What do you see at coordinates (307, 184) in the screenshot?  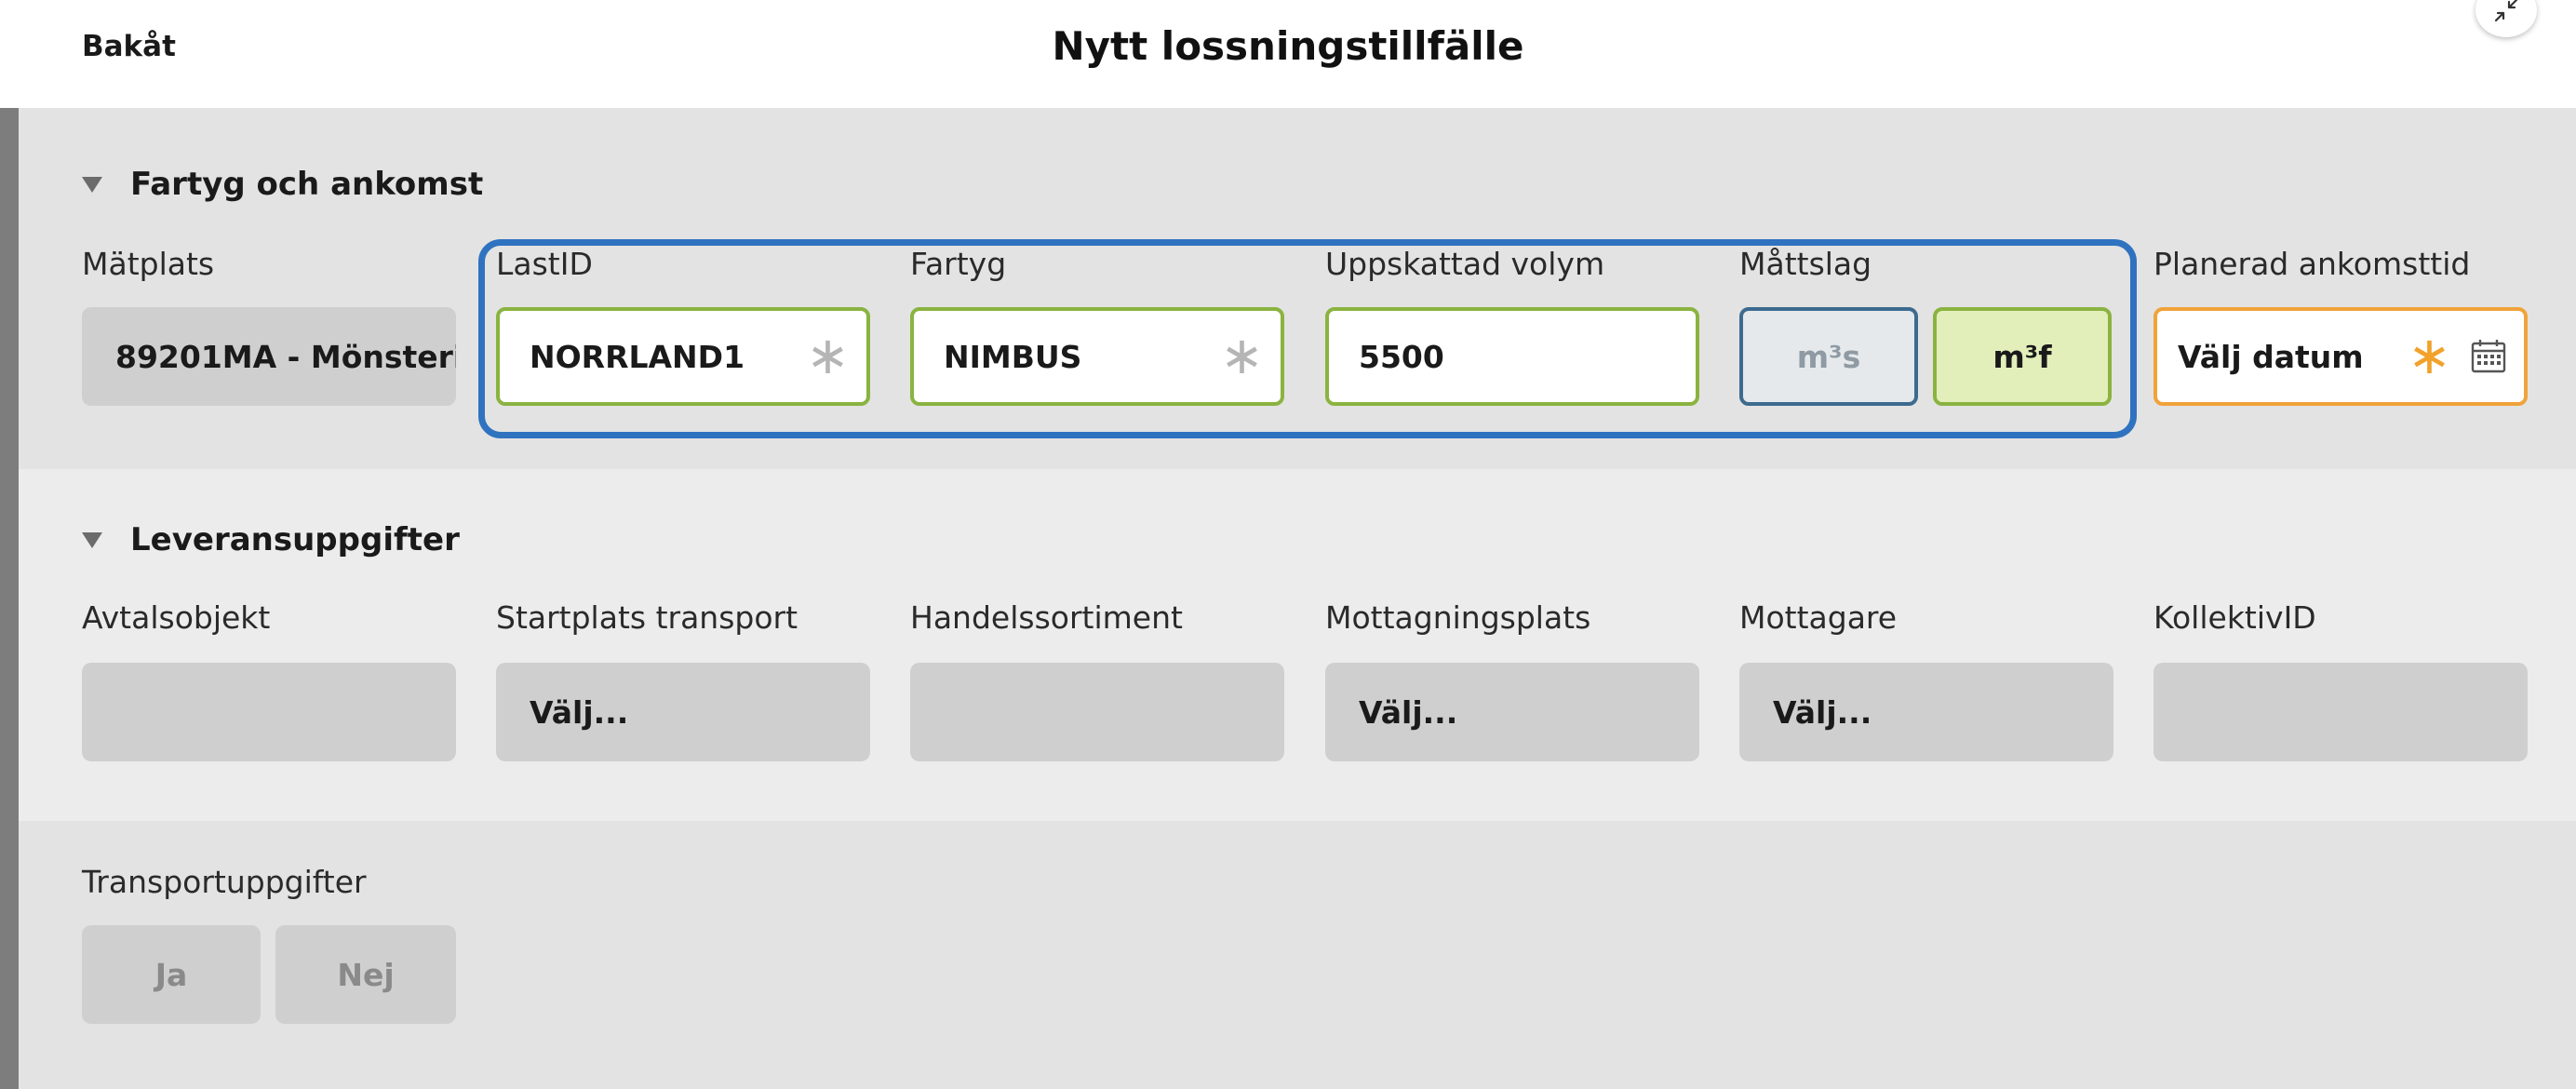 I see `section-title: Fartyg och ankomst` at bounding box center [307, 184].